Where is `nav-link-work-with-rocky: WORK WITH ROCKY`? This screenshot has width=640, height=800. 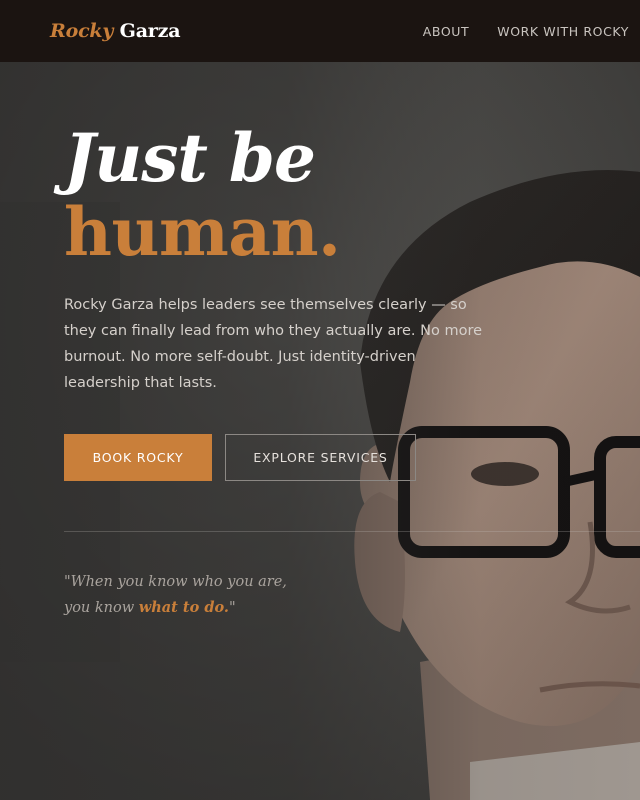
nav-link-work-with-rocky: WORK WITH ROCKY is located at coordinates (563, 31).